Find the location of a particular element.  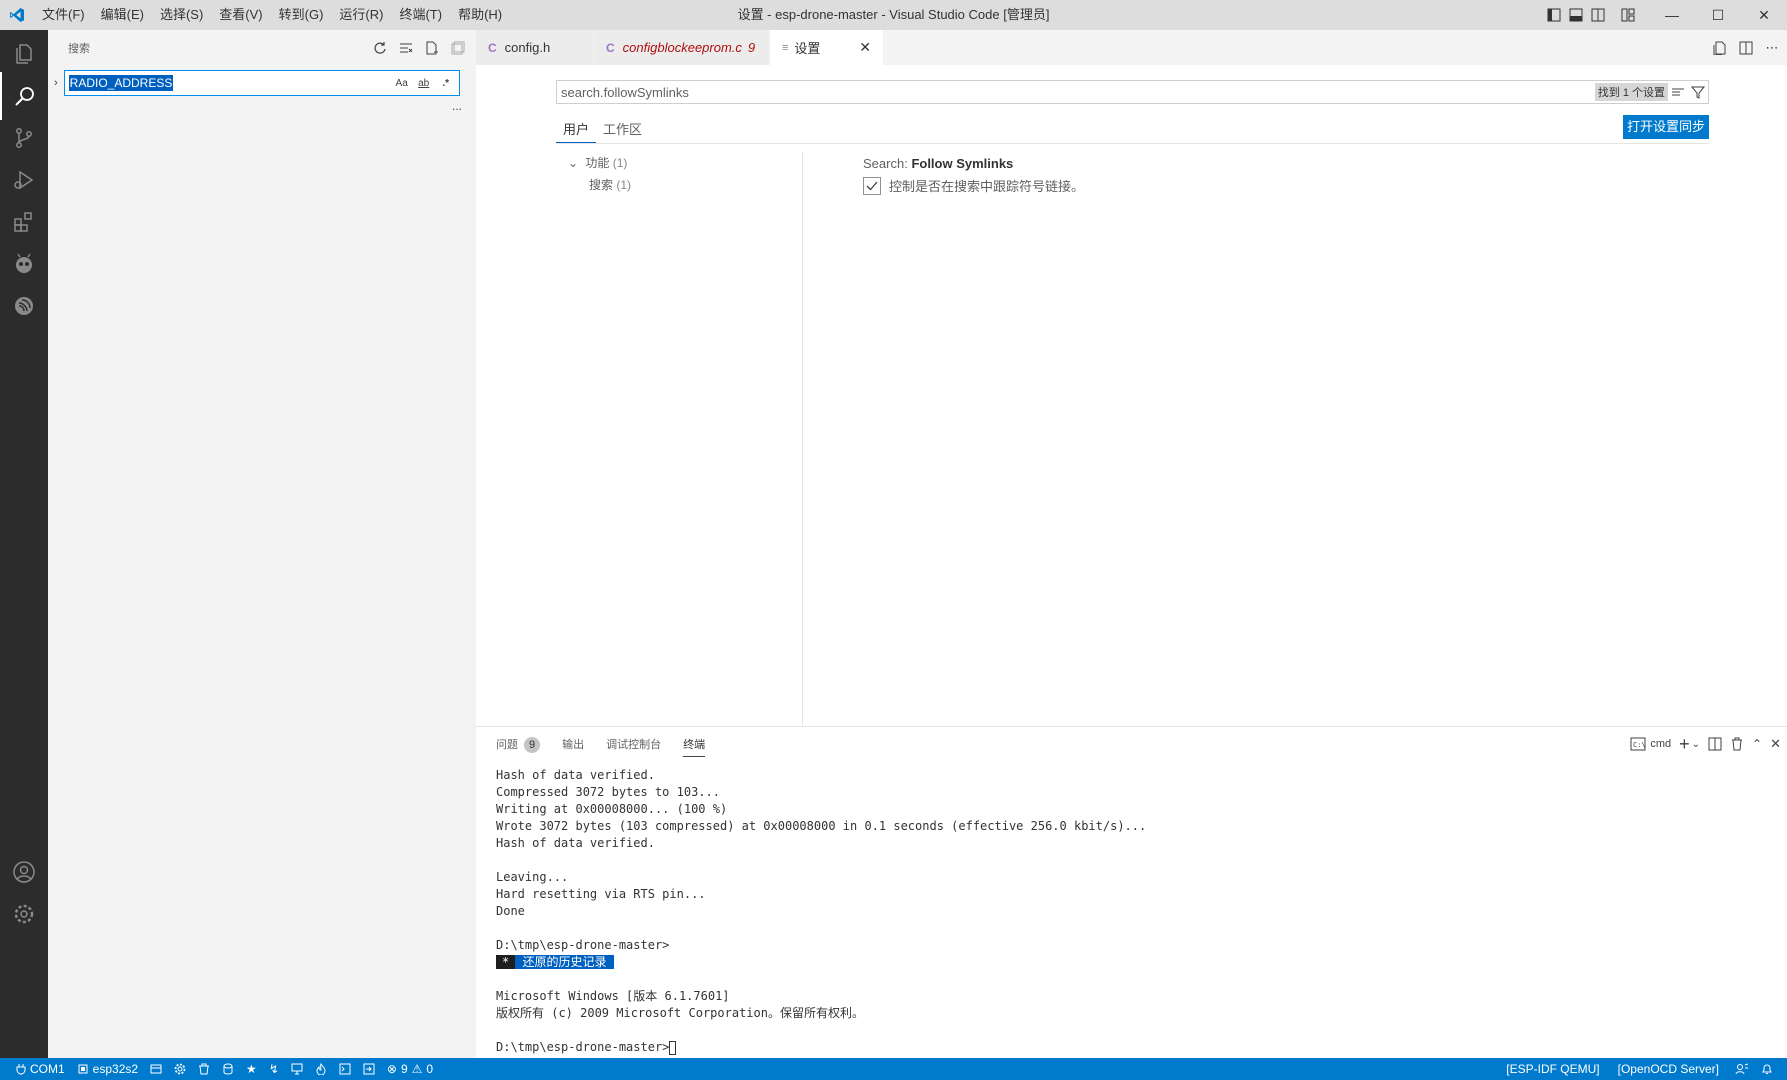

menu-view: 查看(V) is located at coordinates (240, 15).